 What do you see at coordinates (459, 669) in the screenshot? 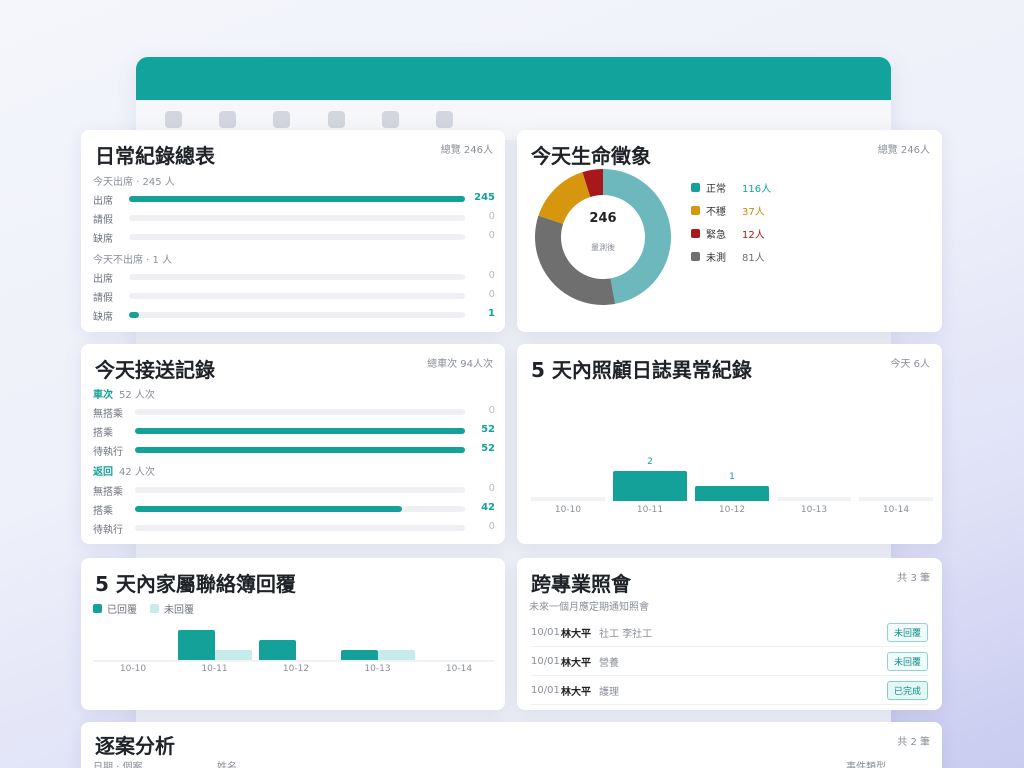
I see `family-tick-label: 10-14` at bounding box center [459, 669].